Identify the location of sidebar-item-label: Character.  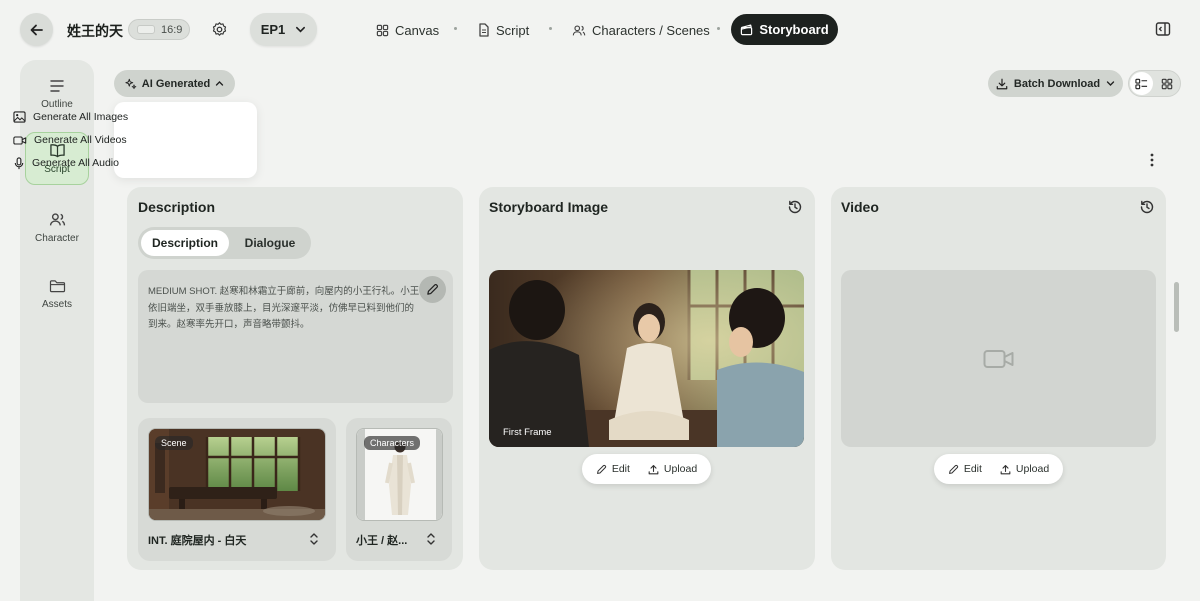
(57, 238).